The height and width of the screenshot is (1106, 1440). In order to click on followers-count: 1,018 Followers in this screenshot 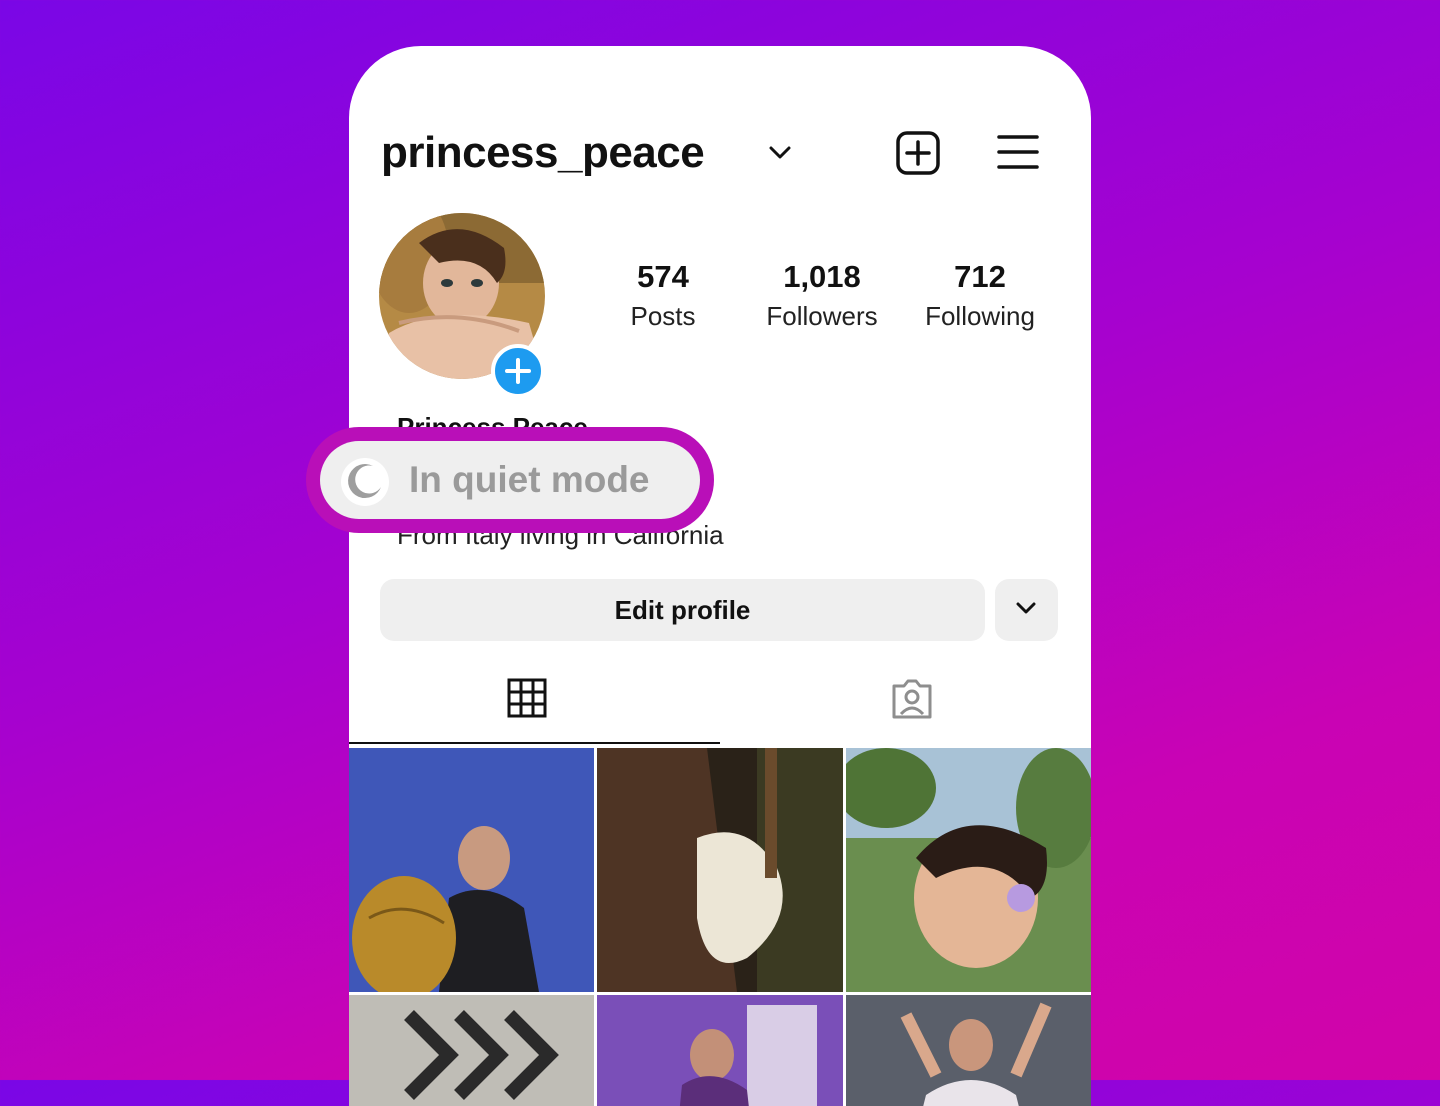, I will do `click(822, 297)`.